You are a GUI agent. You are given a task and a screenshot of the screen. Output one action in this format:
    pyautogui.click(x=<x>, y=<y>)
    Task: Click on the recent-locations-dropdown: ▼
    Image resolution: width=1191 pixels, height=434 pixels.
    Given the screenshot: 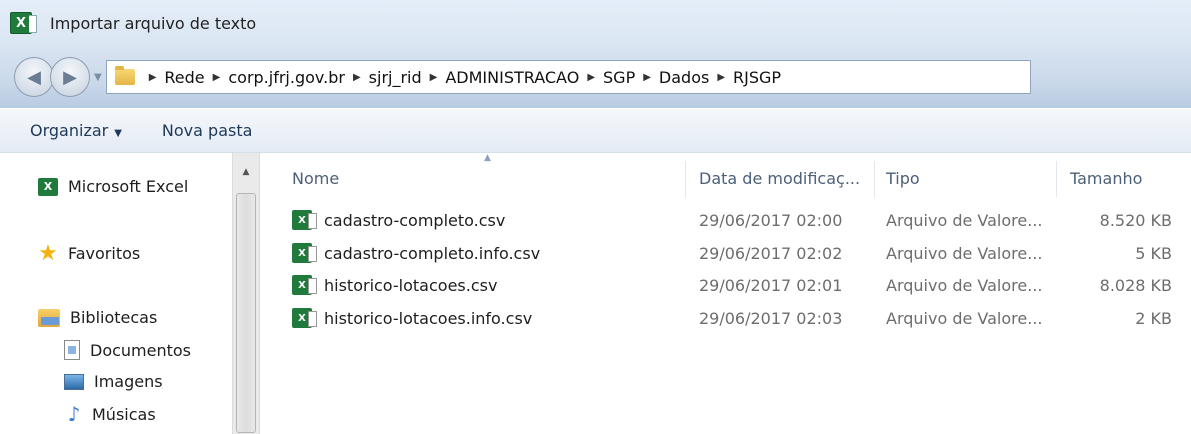 What is the action you would take?
    pyautogui.click(x=98, y=77)
    